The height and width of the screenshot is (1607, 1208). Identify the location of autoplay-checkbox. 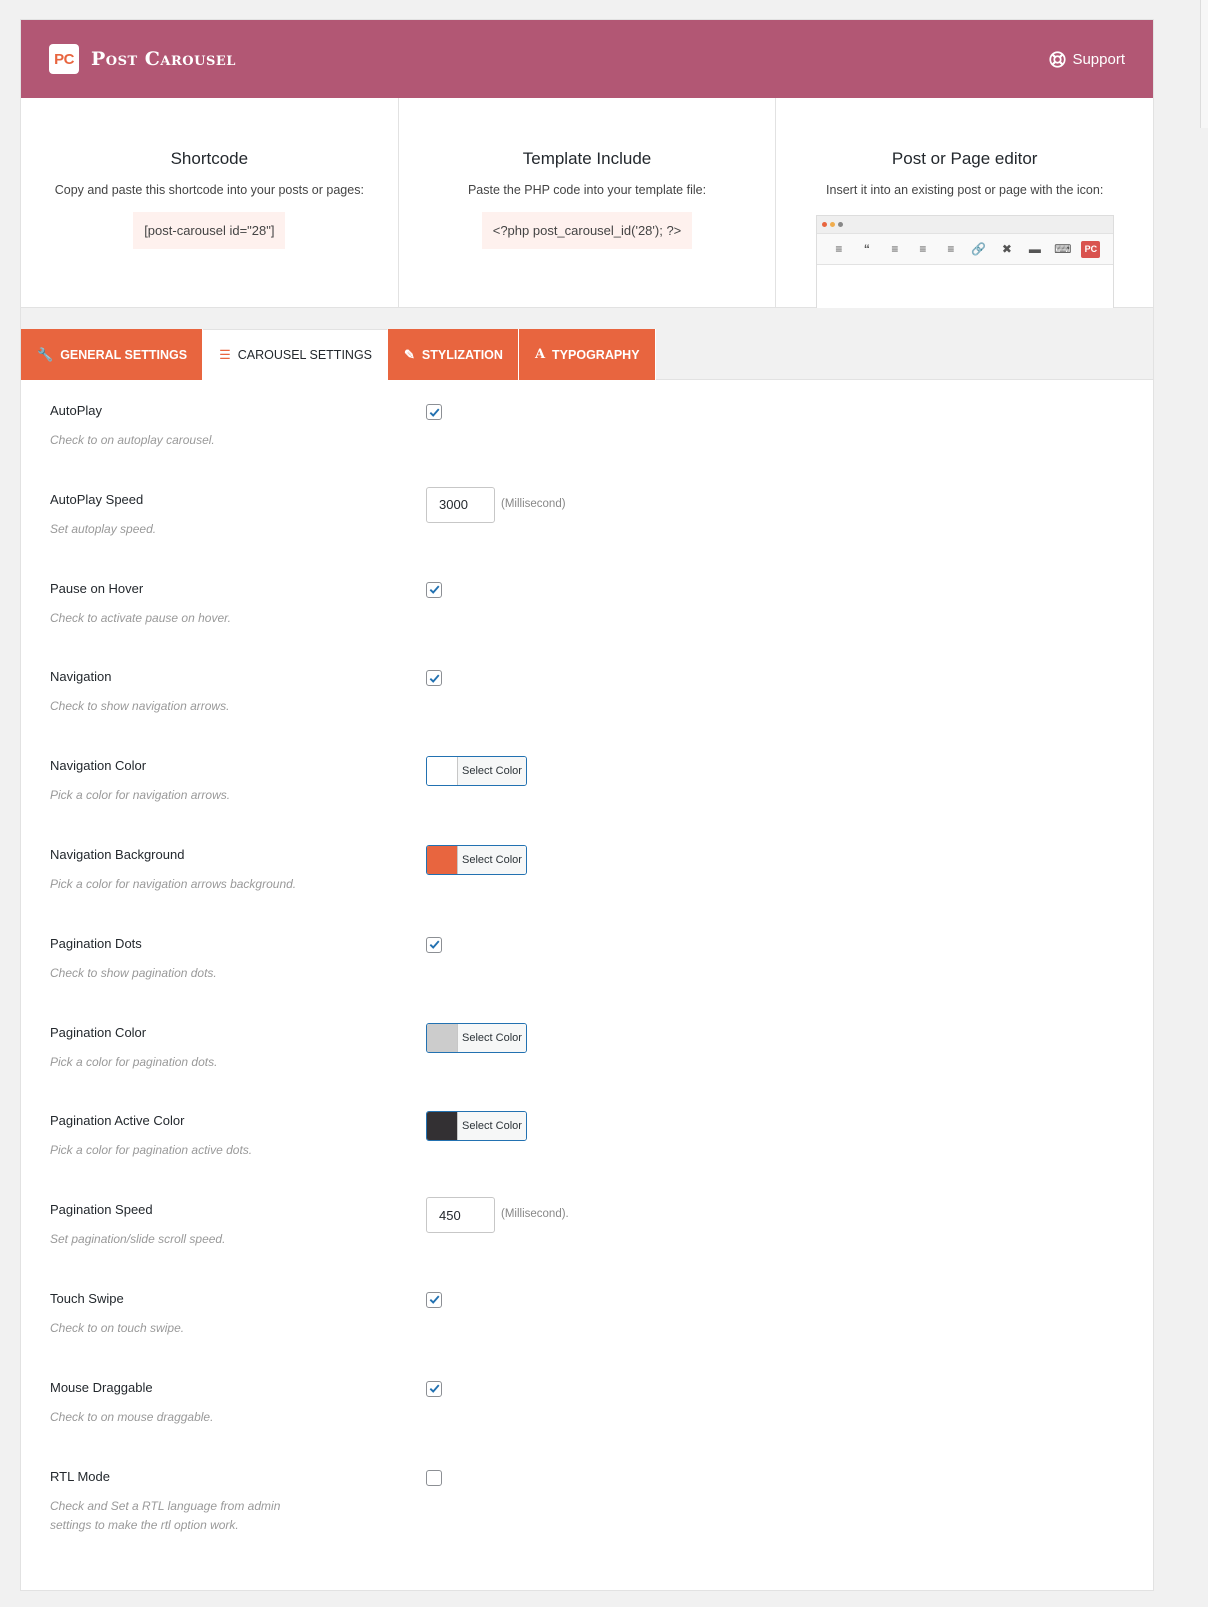
(434, 412).